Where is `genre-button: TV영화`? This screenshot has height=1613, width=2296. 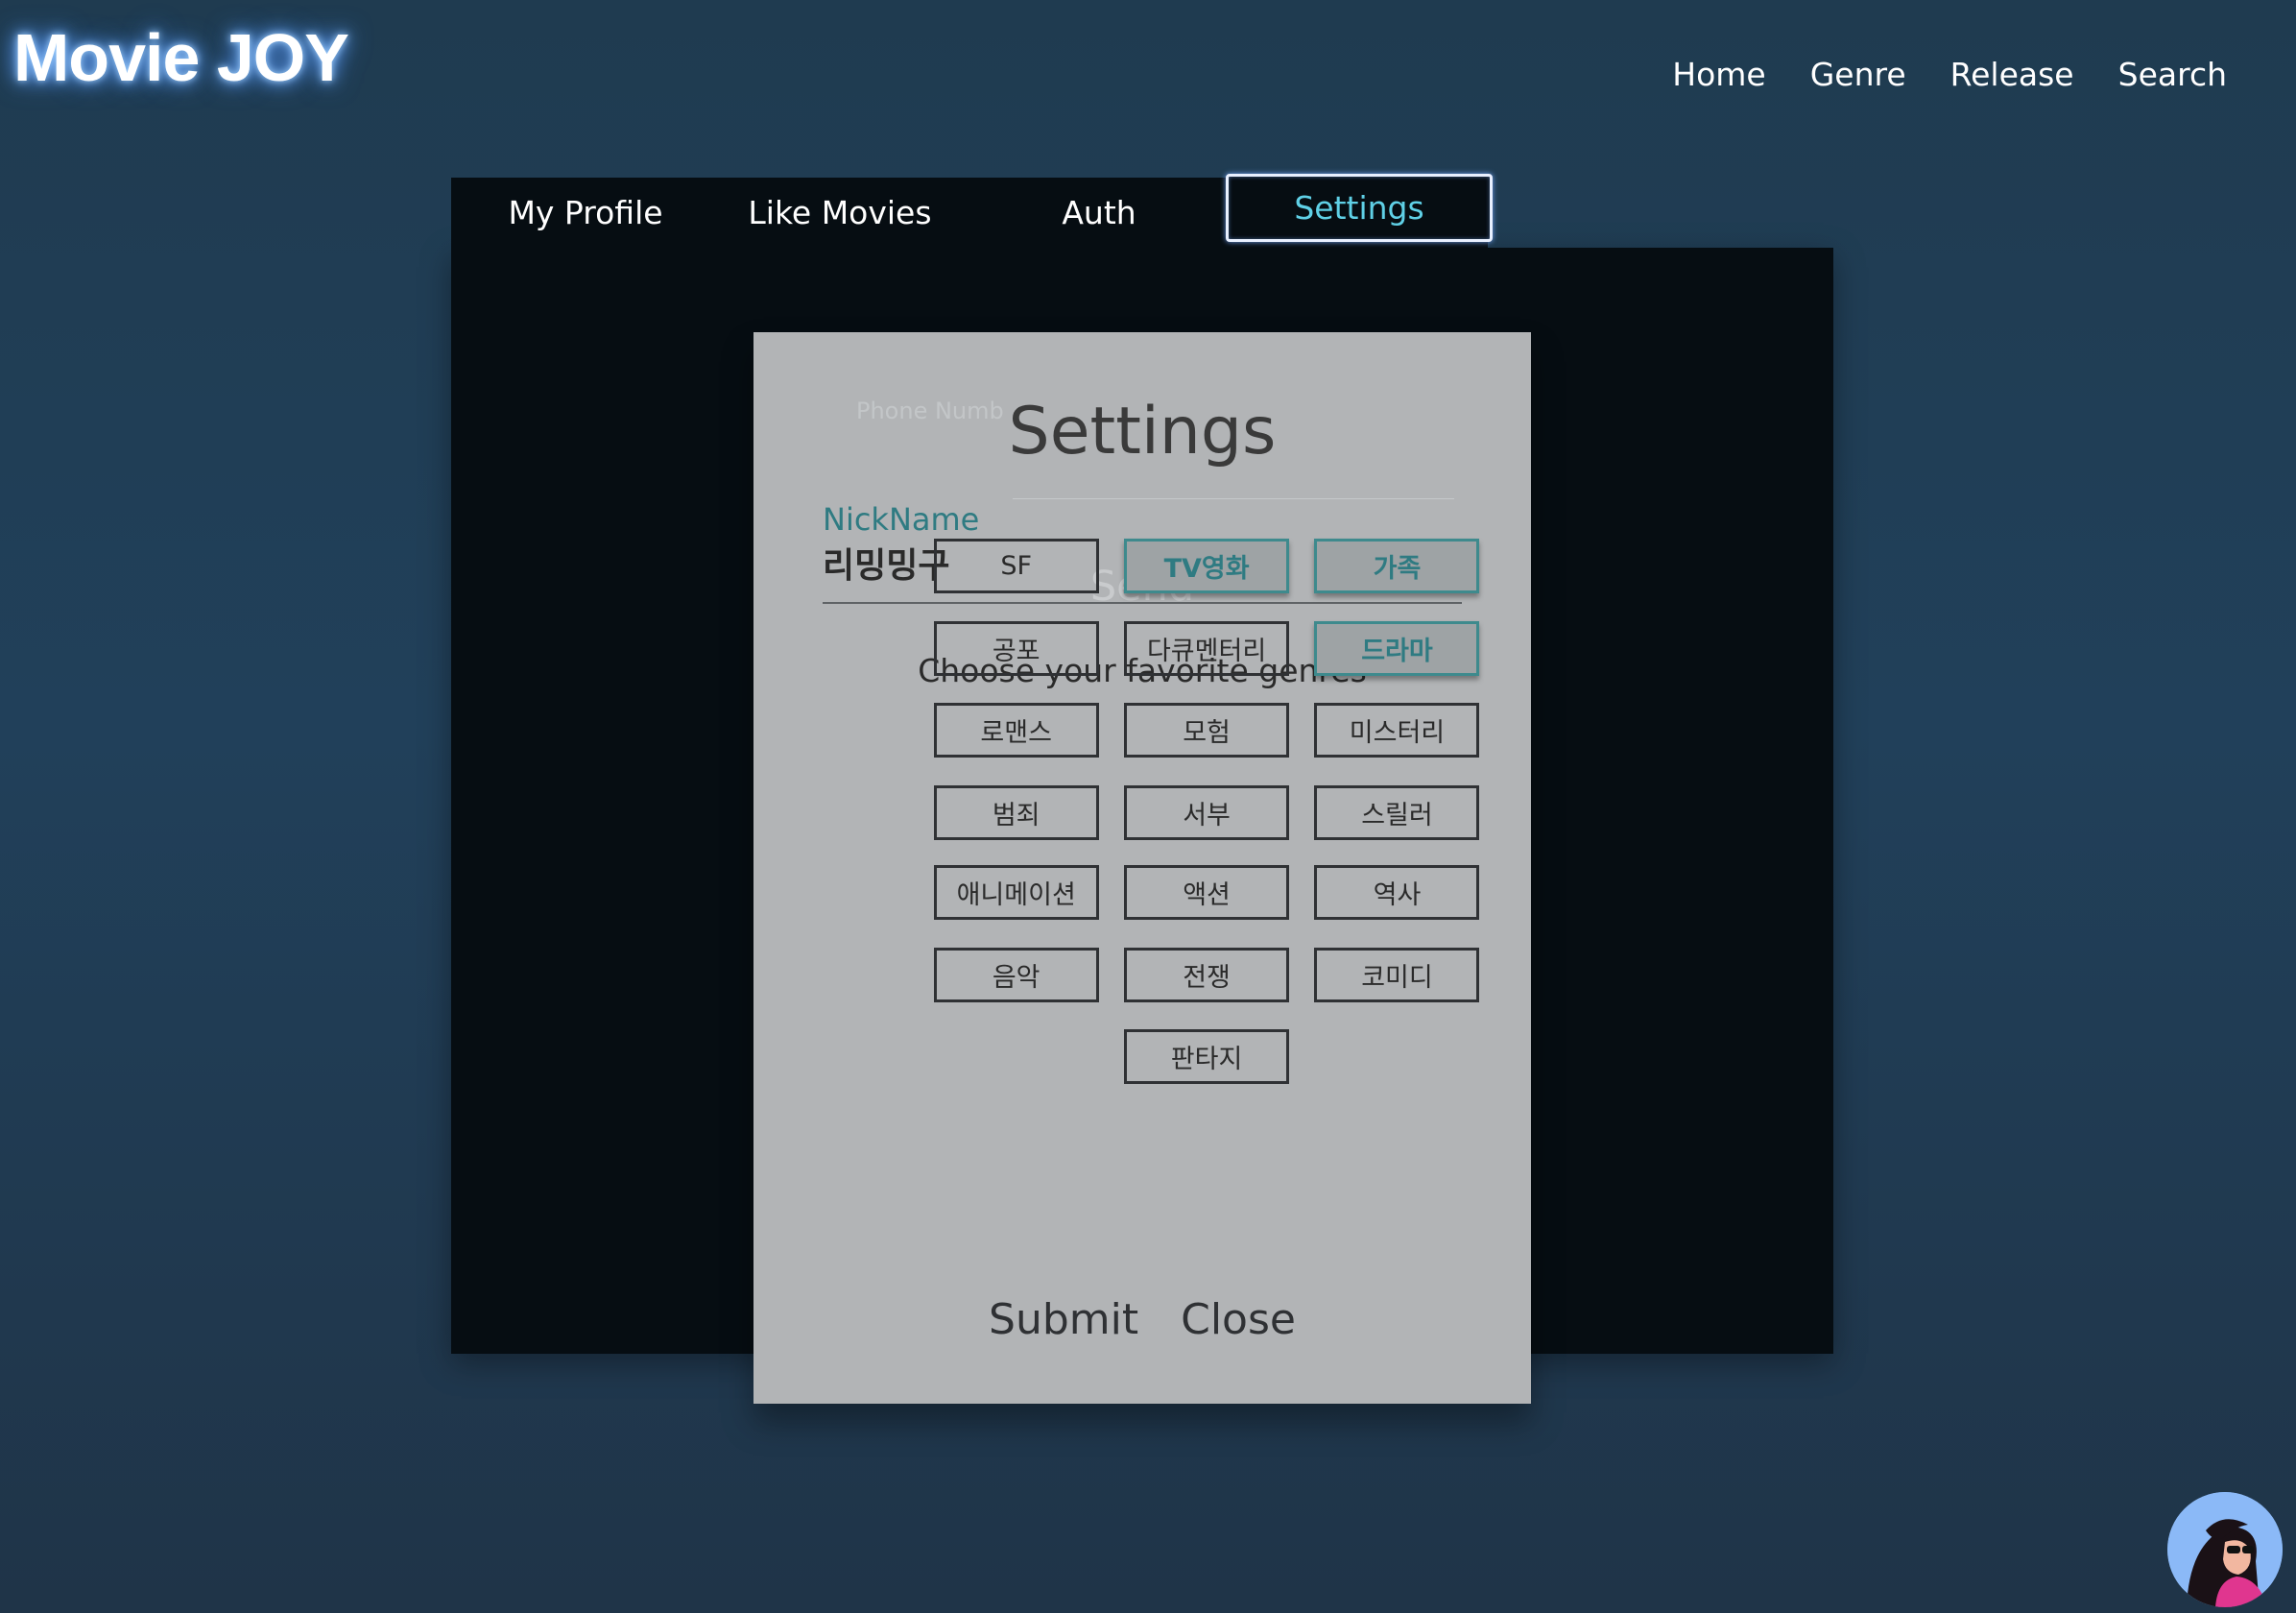
genre-button: TV영화 is located at coordinates (1207, 566).